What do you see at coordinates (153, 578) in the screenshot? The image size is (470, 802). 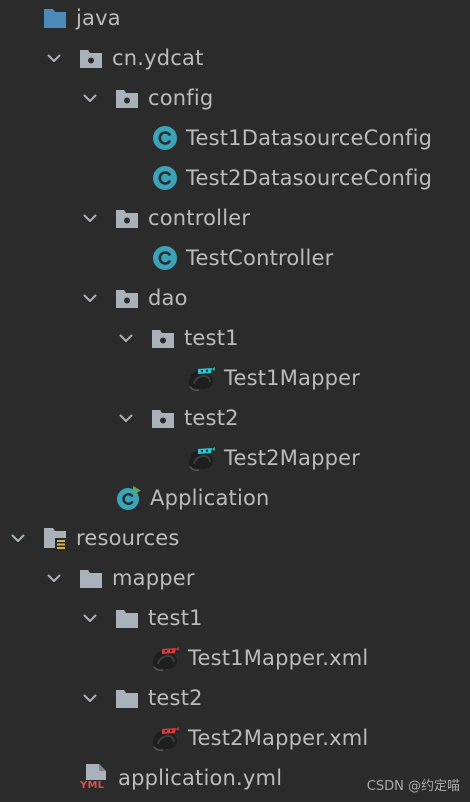 I see `tree-node-label: mapper` at bounding box center [153, 578].